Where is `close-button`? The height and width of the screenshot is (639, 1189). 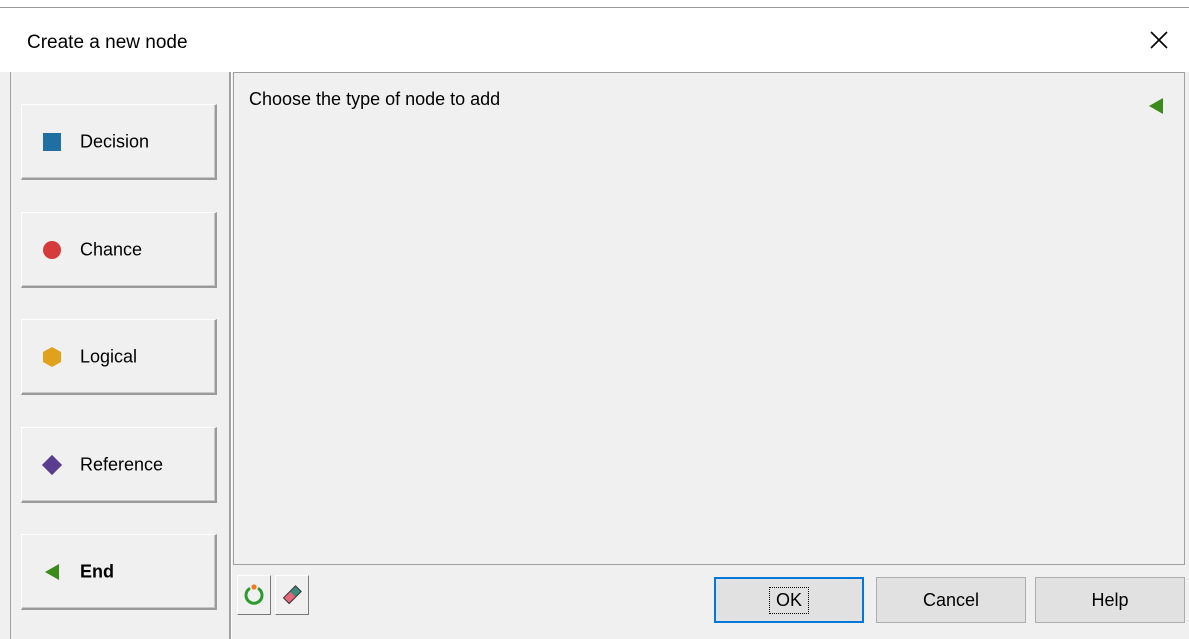
close-button is located at coordinates (1159, 40).